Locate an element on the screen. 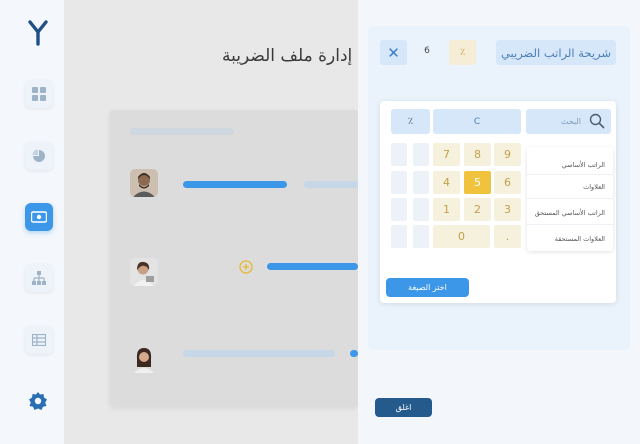 The height and width of the screenshot is (444, 640). percent-chip: ٪ is located at coordinates (462, 52).